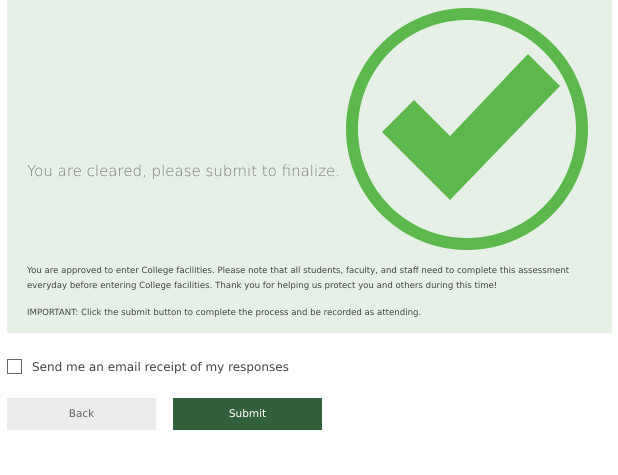 The image size is (618, 475). Describe the element at coordinates (183, 171) in the screenshot. I see `status-heading: You are cleared, please submit to finalize.` at that location.